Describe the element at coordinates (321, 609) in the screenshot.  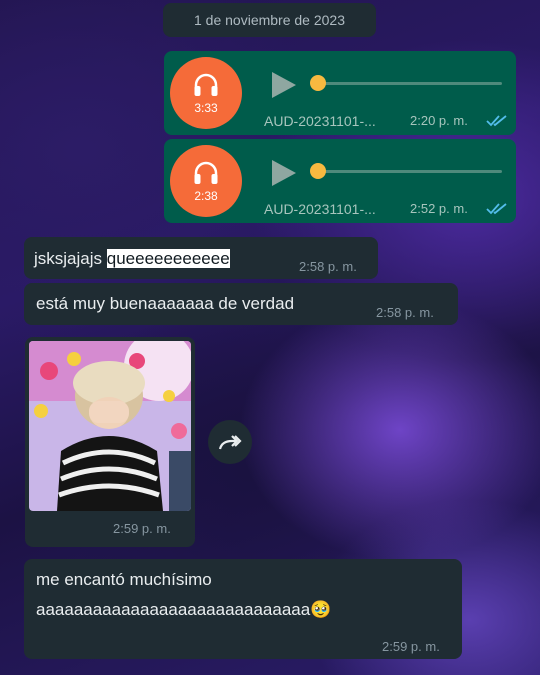
I see `pleading-emoji-icon: 🥹` at that location.